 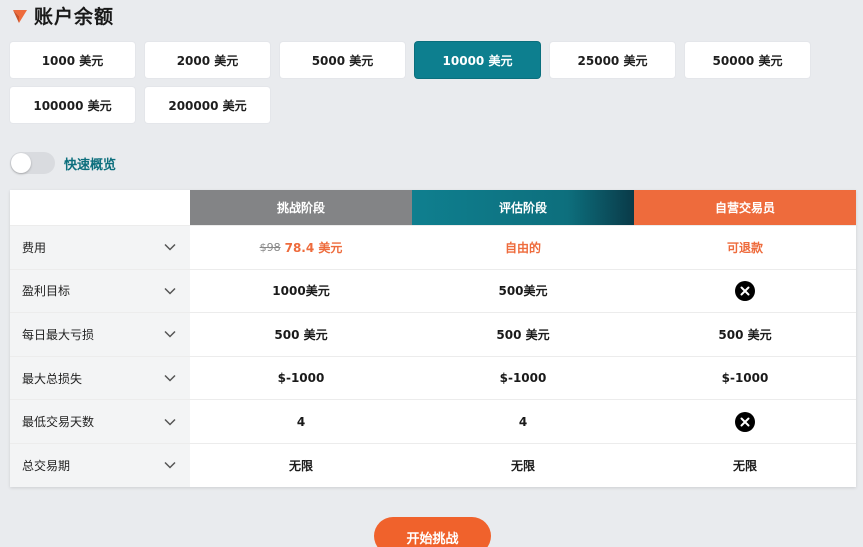 I want to click on quick-view-row: 快速概览, so click(x=63, y=163).